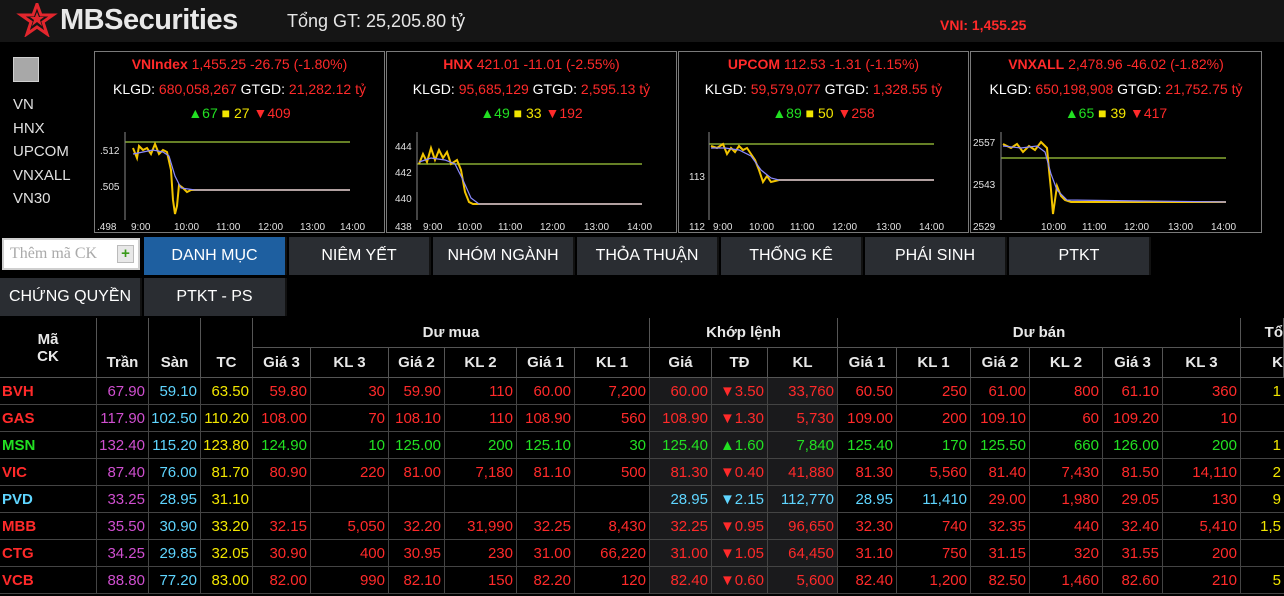 This screenshot has height=596, width=1284. What do you see at coordinates (823, 113) in the screenshot?
I see `panel-breadth: ▲89 ■ 50 ▼258` at bounding box center [823, 113].